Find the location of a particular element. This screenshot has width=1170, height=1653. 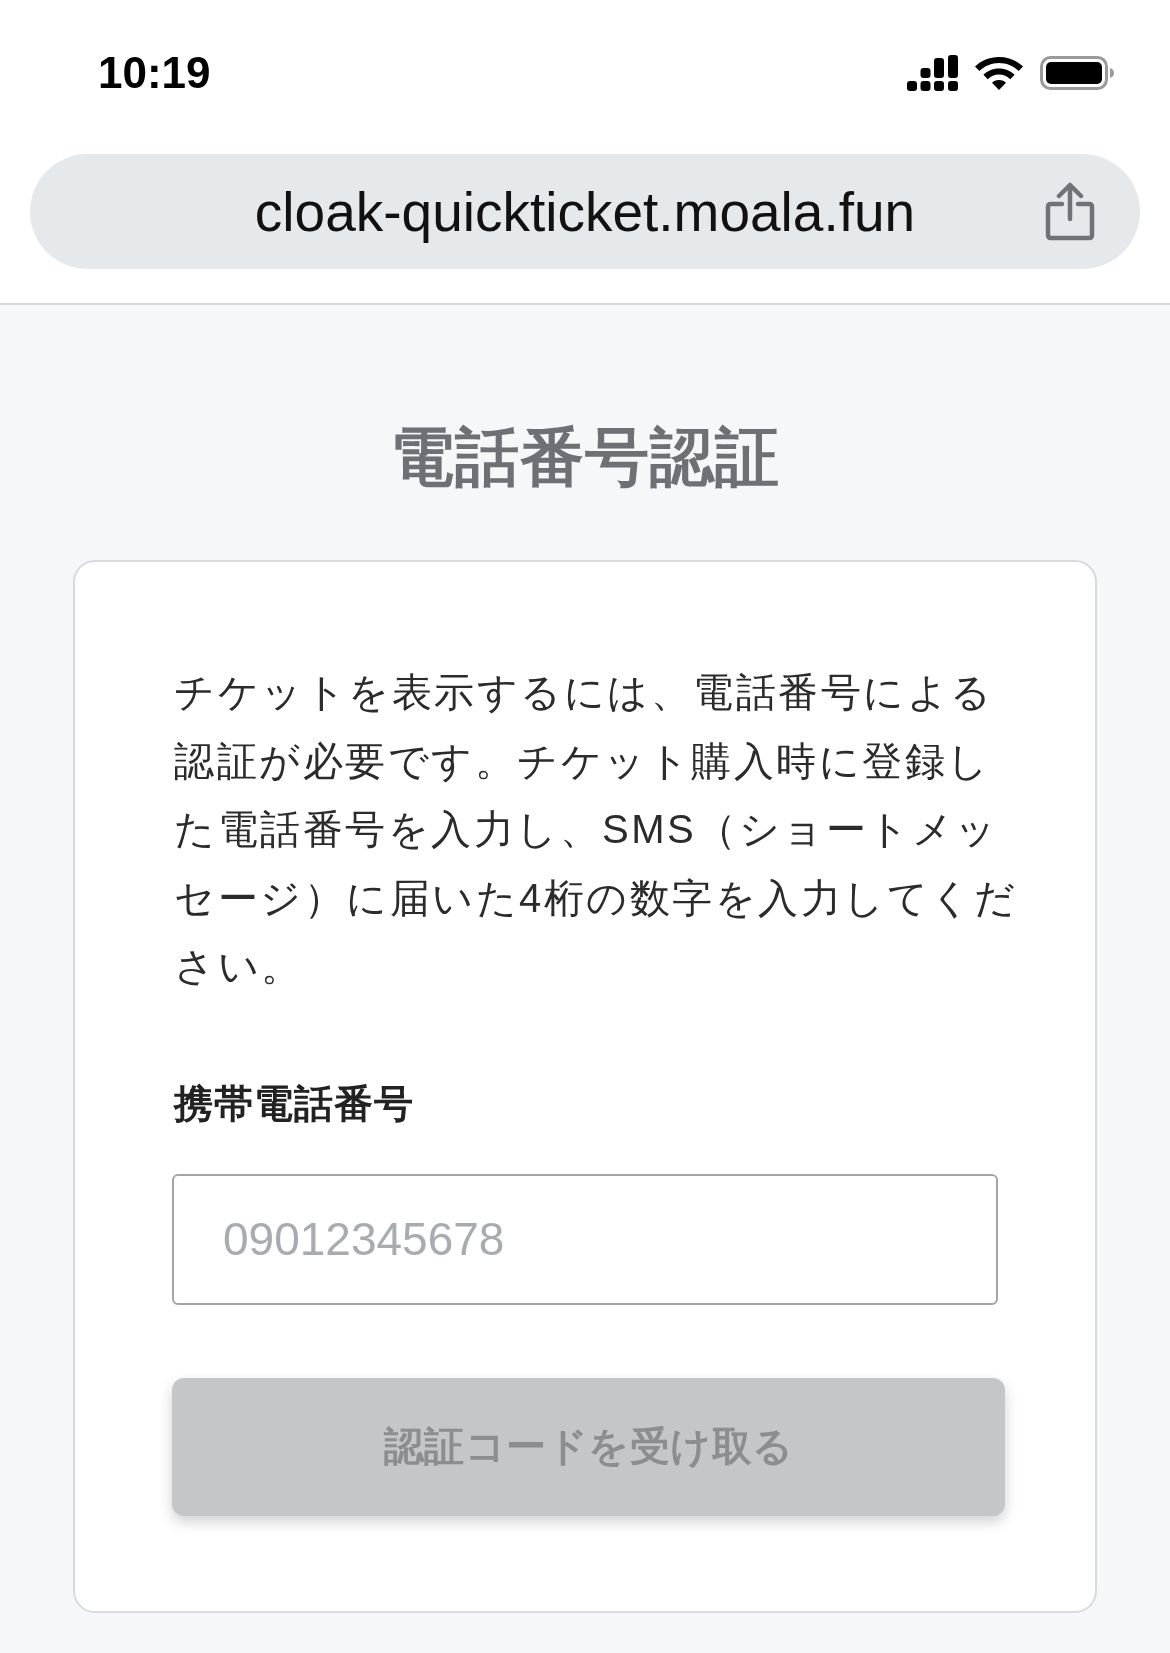

page-title: 電話番号認証 is located at coordinates (585, 457).